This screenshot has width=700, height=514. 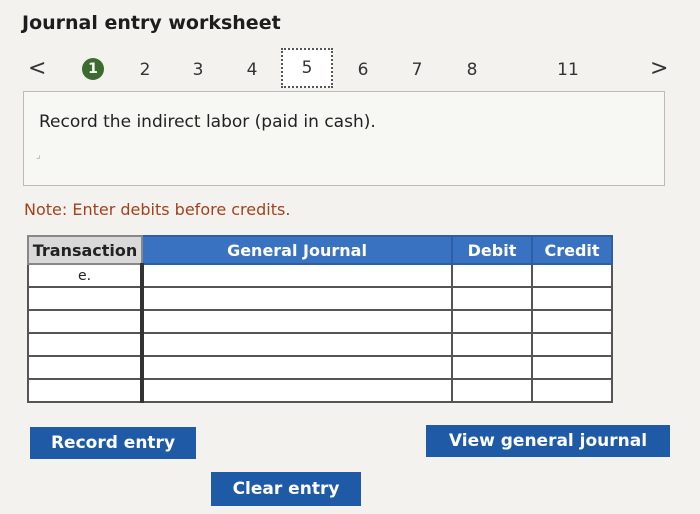 What do you see at coordinates (297, 250) in the screenshot?
I see `general-journal-header: General Journal` at bounding box center [297, 250].